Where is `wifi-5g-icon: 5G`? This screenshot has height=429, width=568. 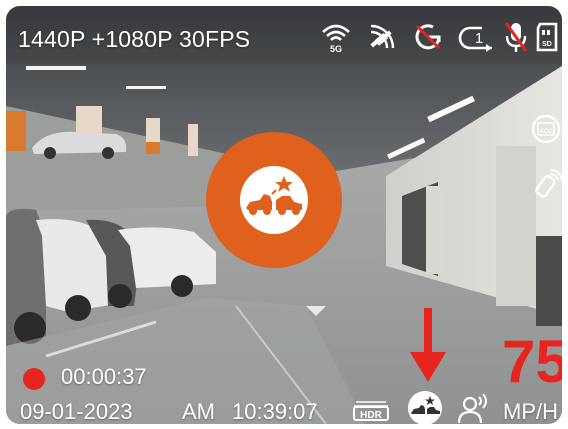 wifi-5g-icon: 5G is located at coordinates (336, 37).